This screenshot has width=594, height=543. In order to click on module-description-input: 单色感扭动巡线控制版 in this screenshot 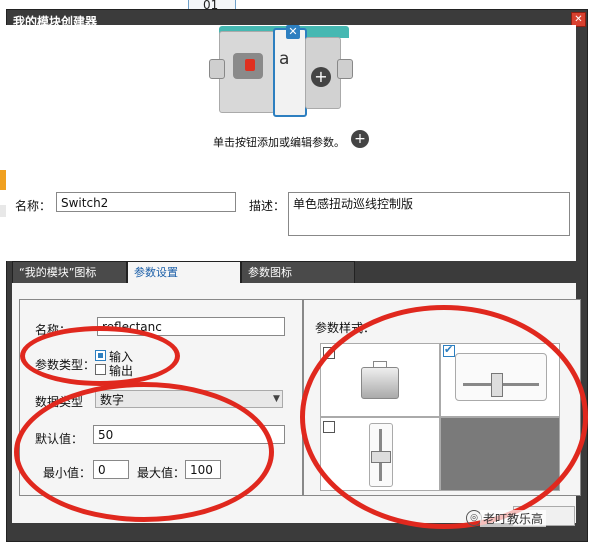, I will do `click(429, 214)`.